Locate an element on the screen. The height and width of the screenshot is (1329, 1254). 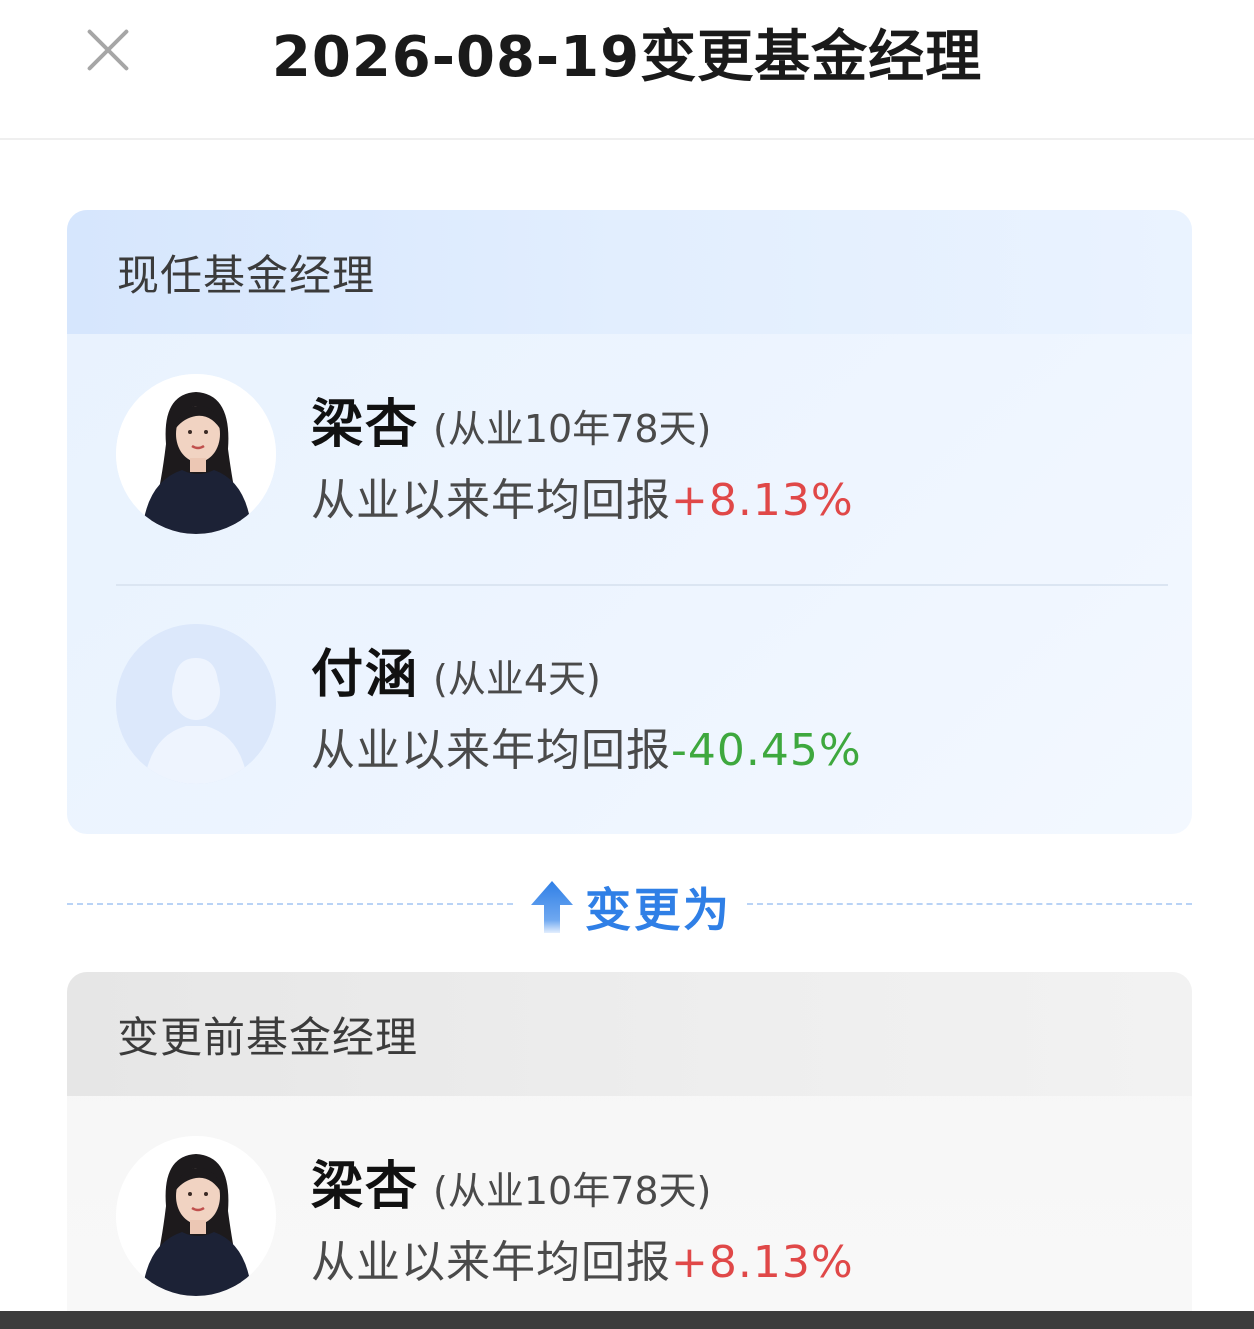
manager-tenure: (从业4天) is located at coordinates (517, 679).